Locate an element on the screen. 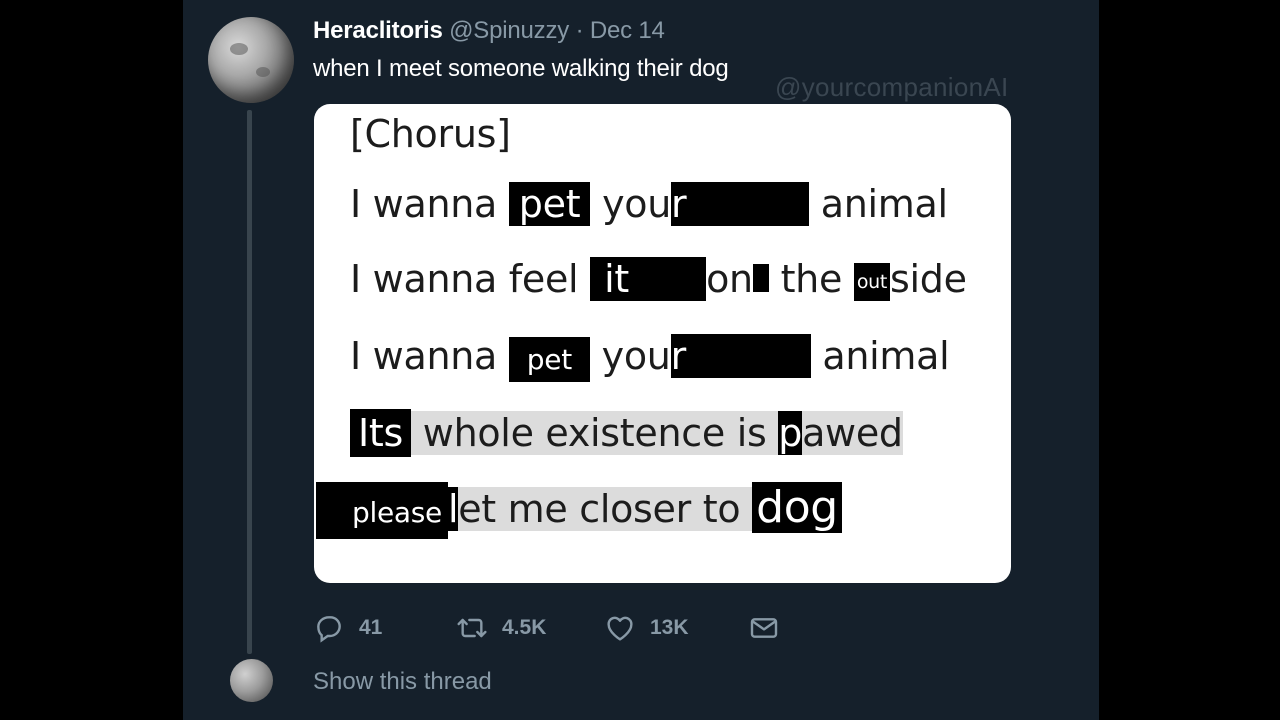 The width and height of the screenshot is (1280, 720). reply-icon is located at coordinates (329, 629).